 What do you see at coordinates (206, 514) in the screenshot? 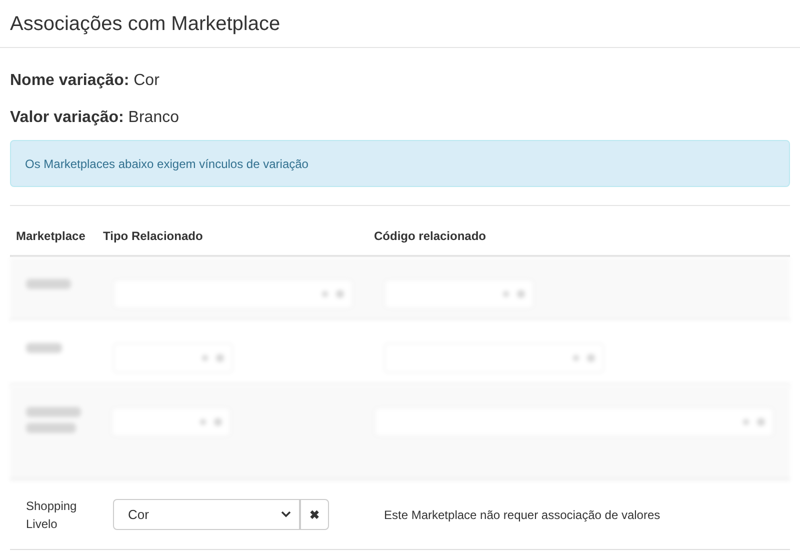
I see `type-select: Cor` at bounding box center [206, 514].